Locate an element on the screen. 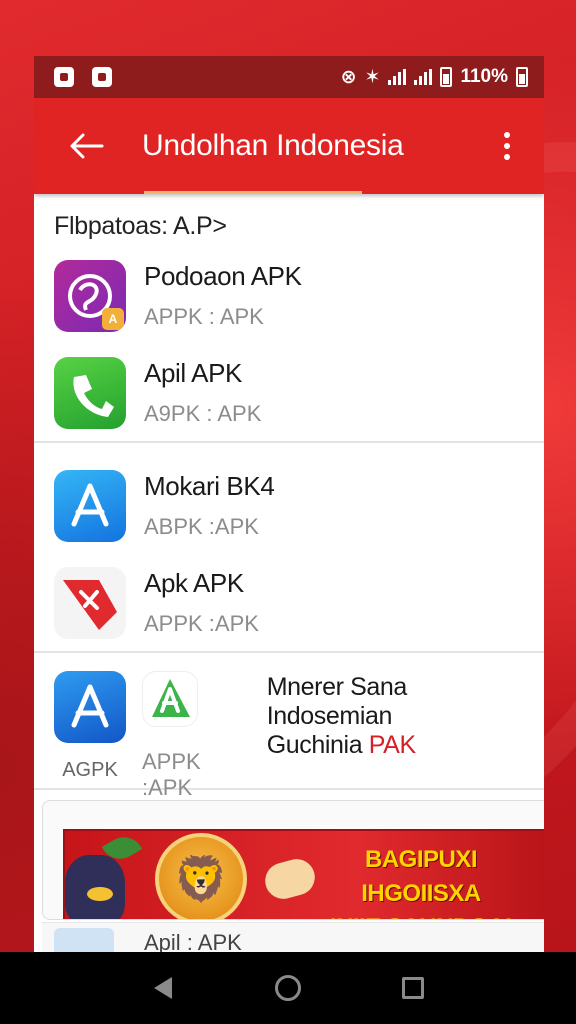  app-subtitle: A9PK : APK is located at coordinates (203, 413).